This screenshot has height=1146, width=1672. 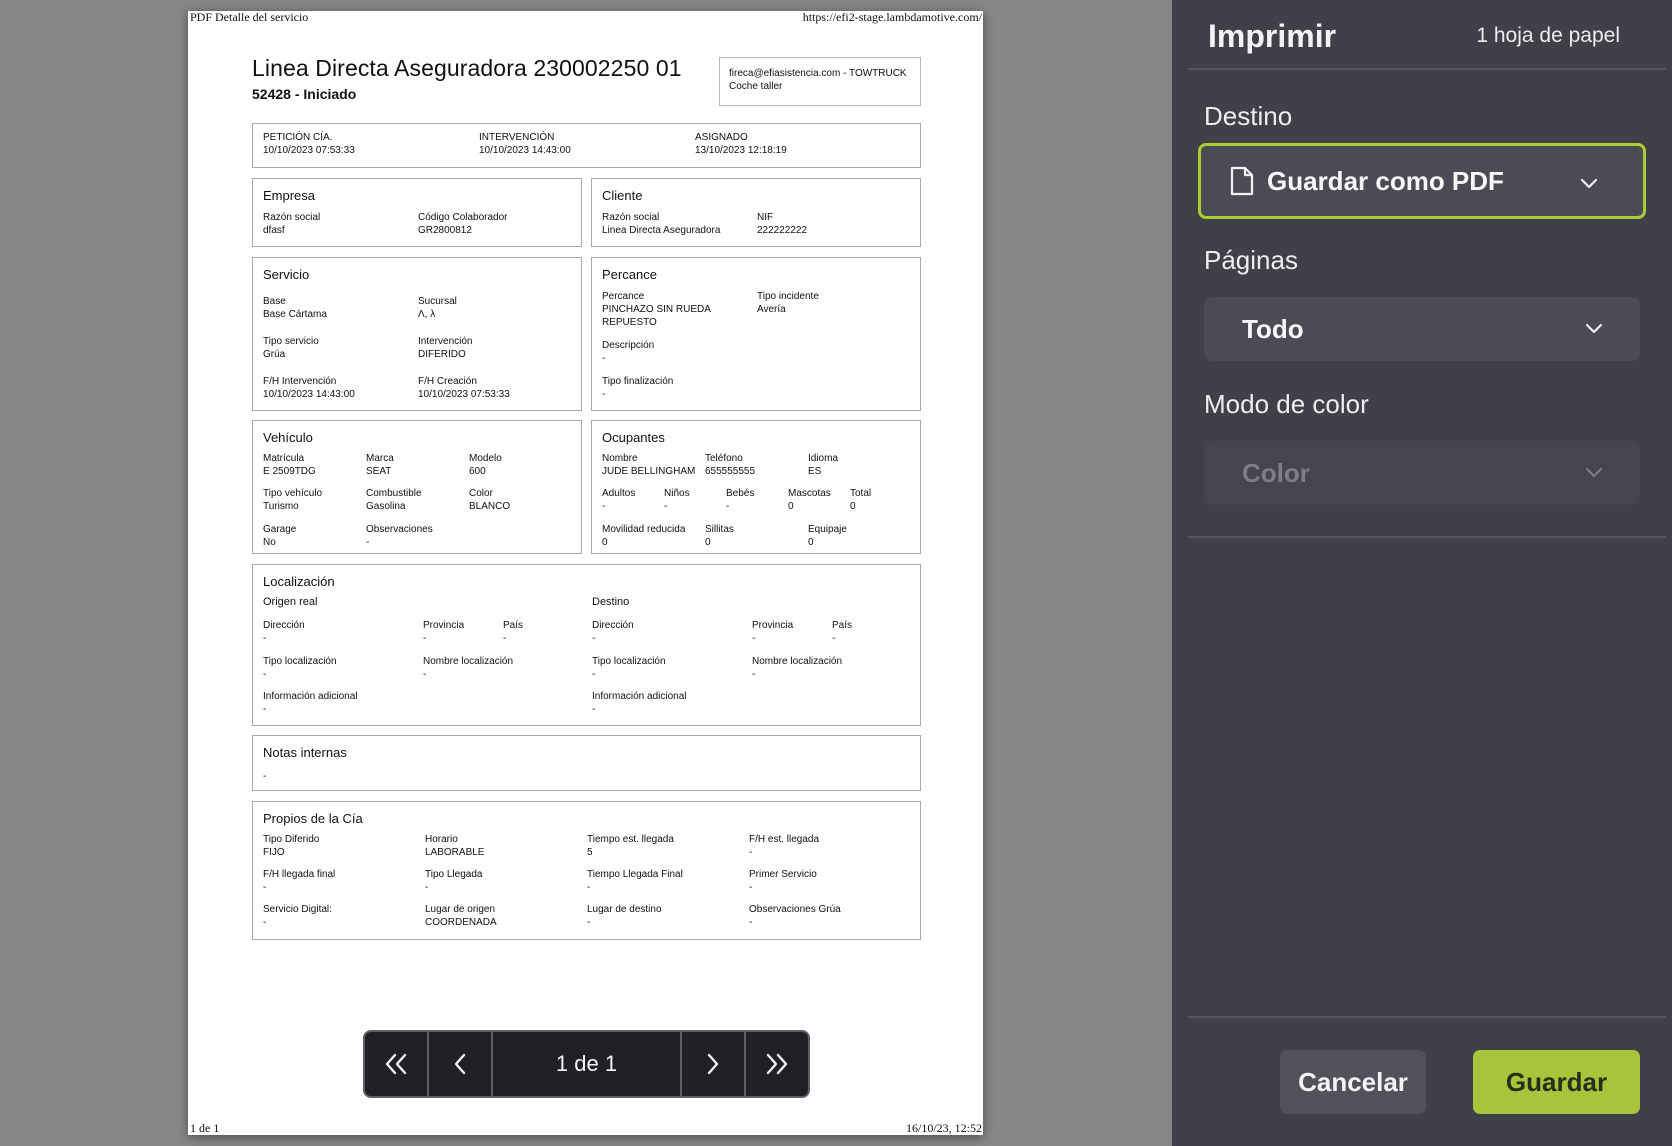 What do you see at coordinates (397, 1064) in the screenshot?
I see `first-page-button` at bounding box center [397, 1064].